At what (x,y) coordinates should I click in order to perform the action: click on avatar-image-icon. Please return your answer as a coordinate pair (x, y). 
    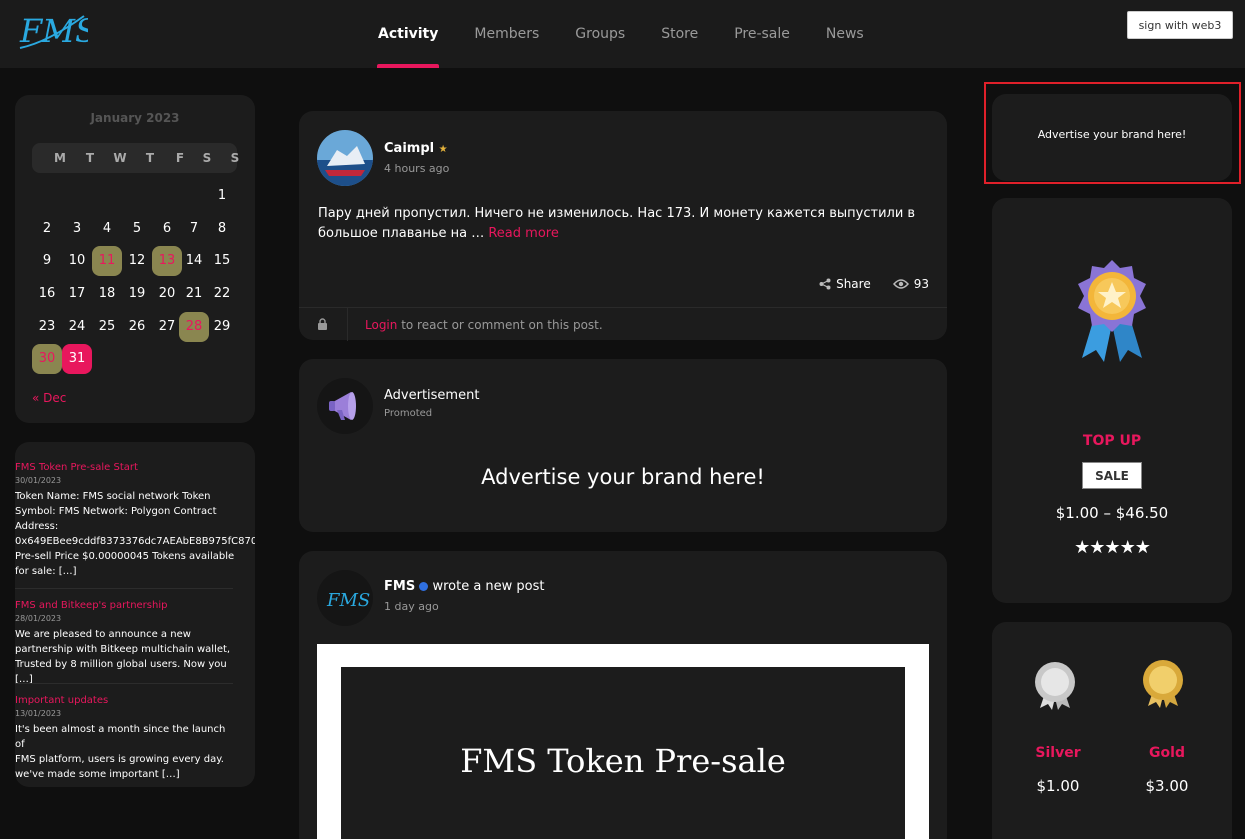
    Looking at the image, I should click on (345, 158).